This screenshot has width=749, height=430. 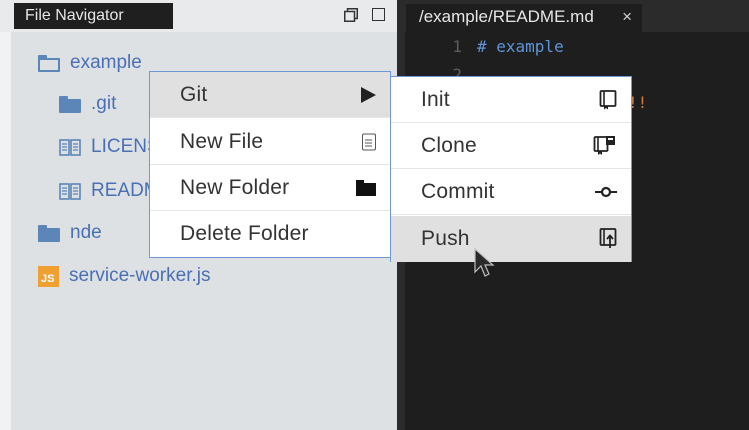 What do you see at coordinates (244, 233) in the screenshot?
I see `menu-item-label: Delete Folder` at bounding box center [244, 233].